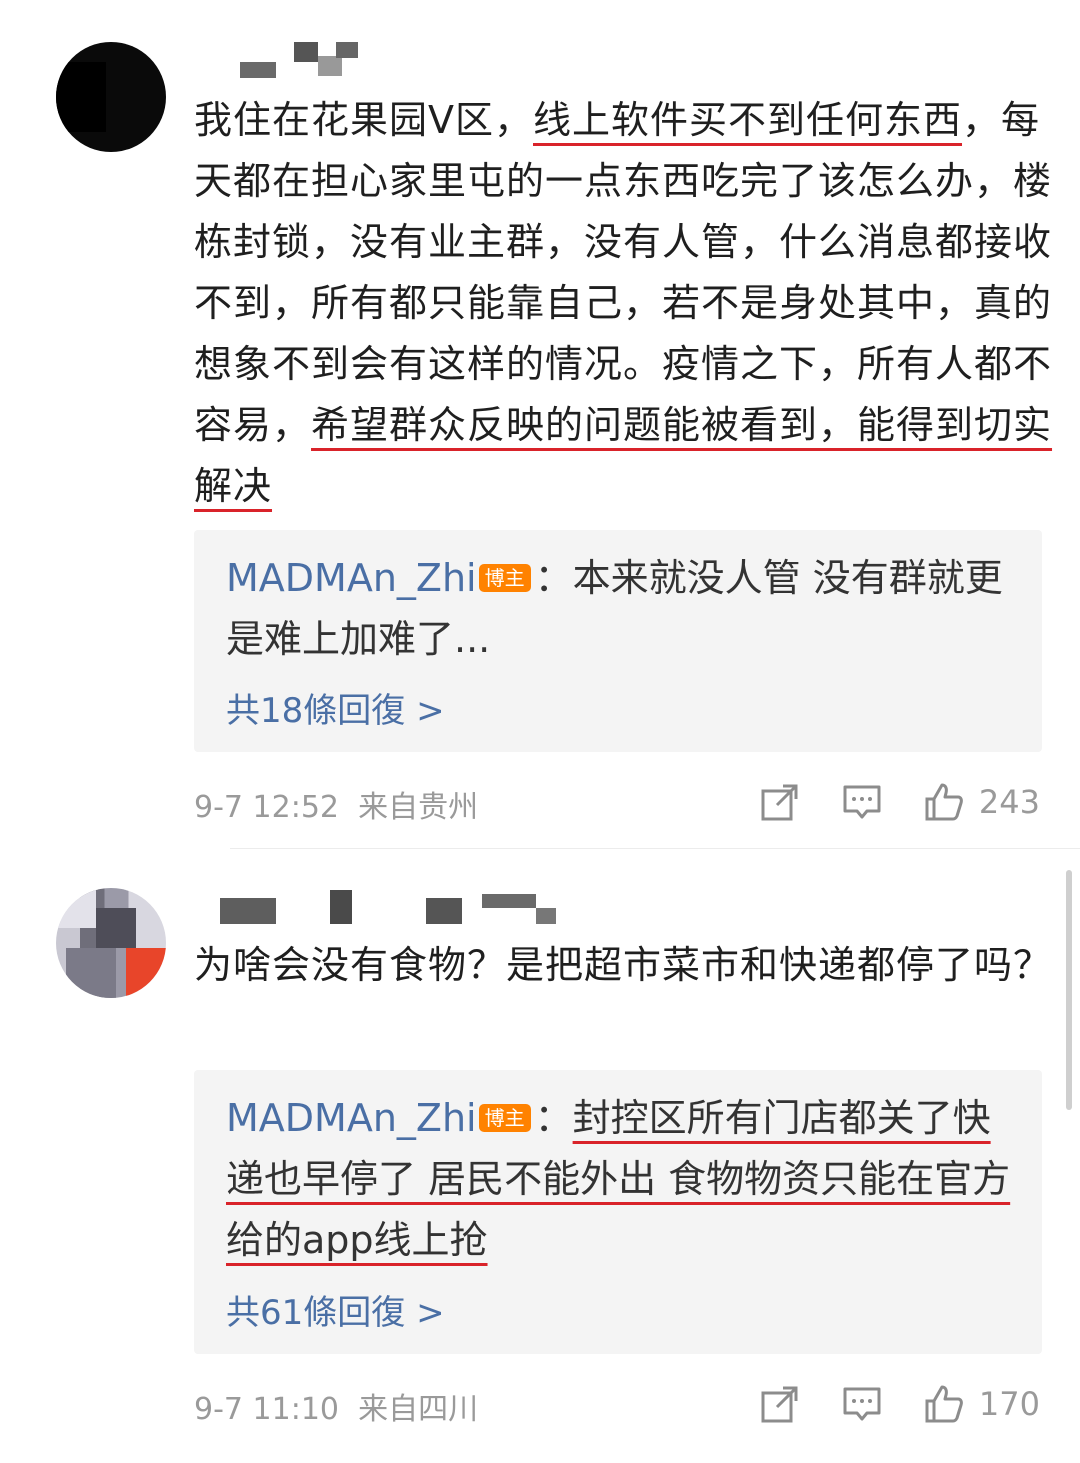  I want to click on timestamp: 9-7 11:10, so click(266, 1409).